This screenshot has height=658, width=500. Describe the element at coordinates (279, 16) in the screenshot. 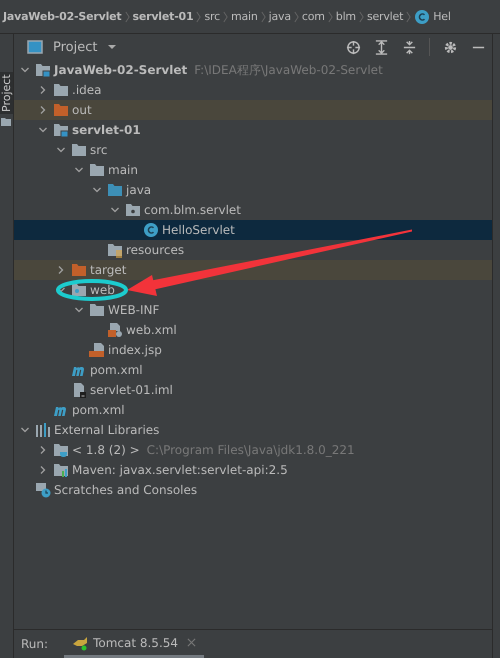

I see `breadcrumb: java` at that location.